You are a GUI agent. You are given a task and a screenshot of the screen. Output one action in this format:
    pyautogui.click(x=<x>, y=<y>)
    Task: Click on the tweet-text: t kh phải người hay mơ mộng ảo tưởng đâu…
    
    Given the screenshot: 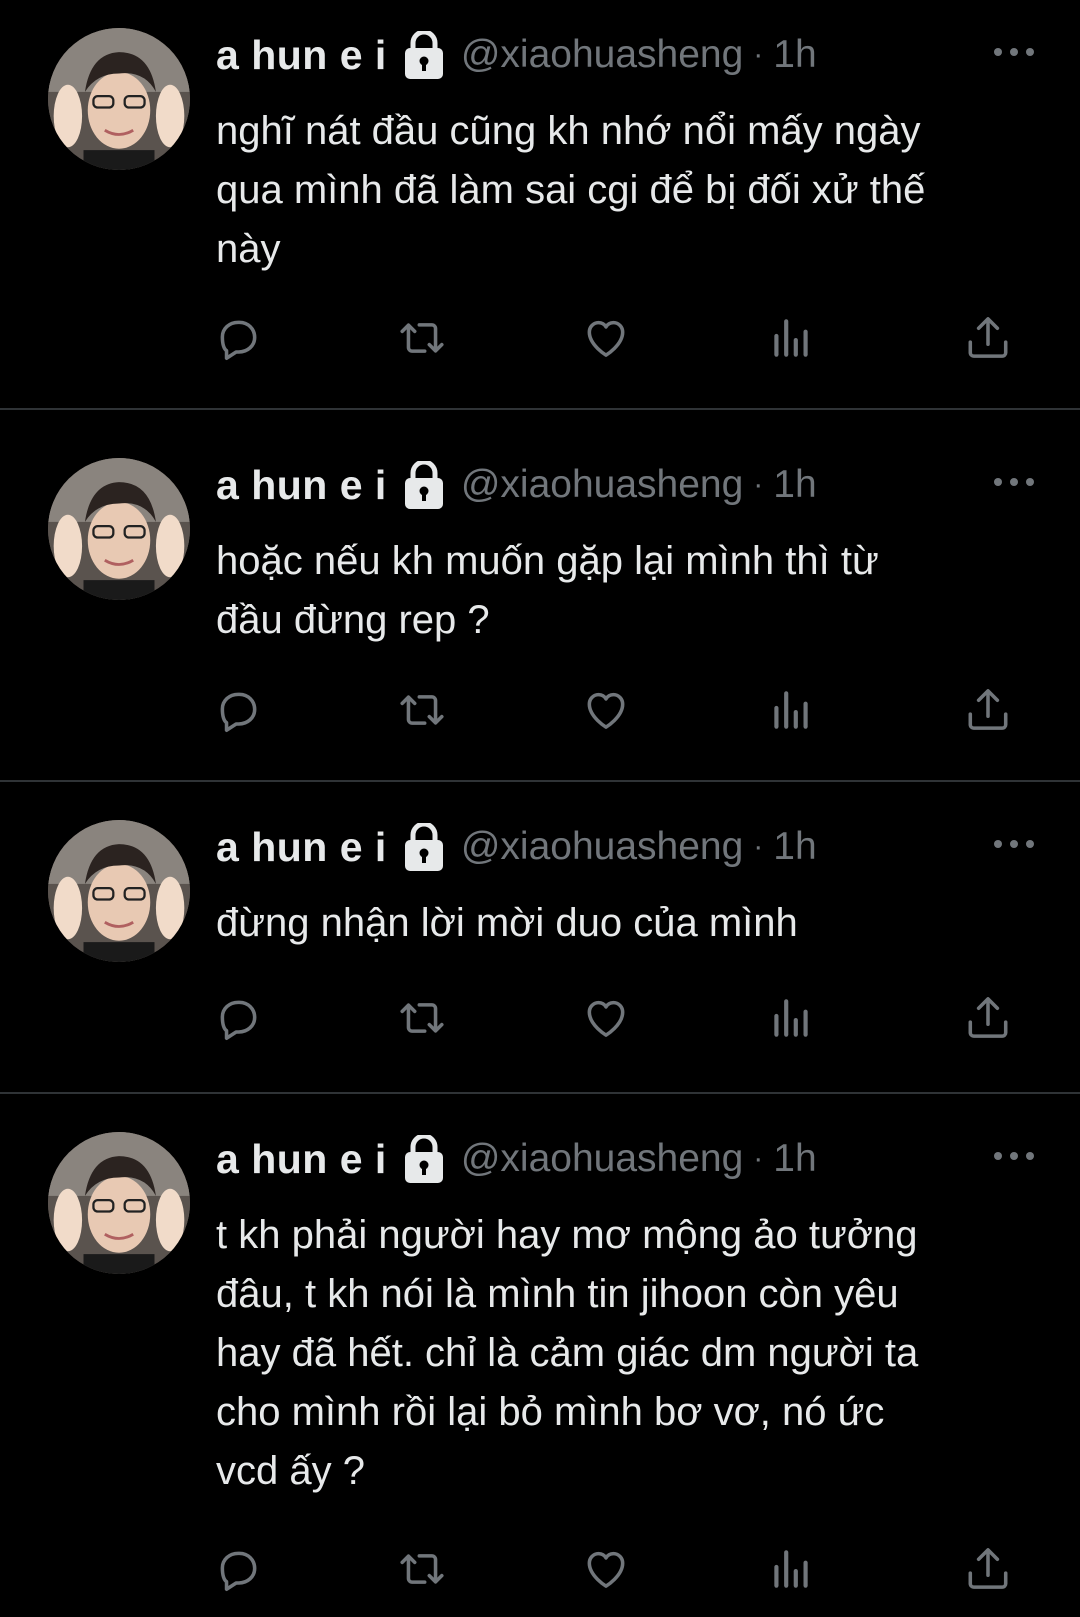 What is the action you would take?
    pyautogui.click(x=567, y=1353)
    